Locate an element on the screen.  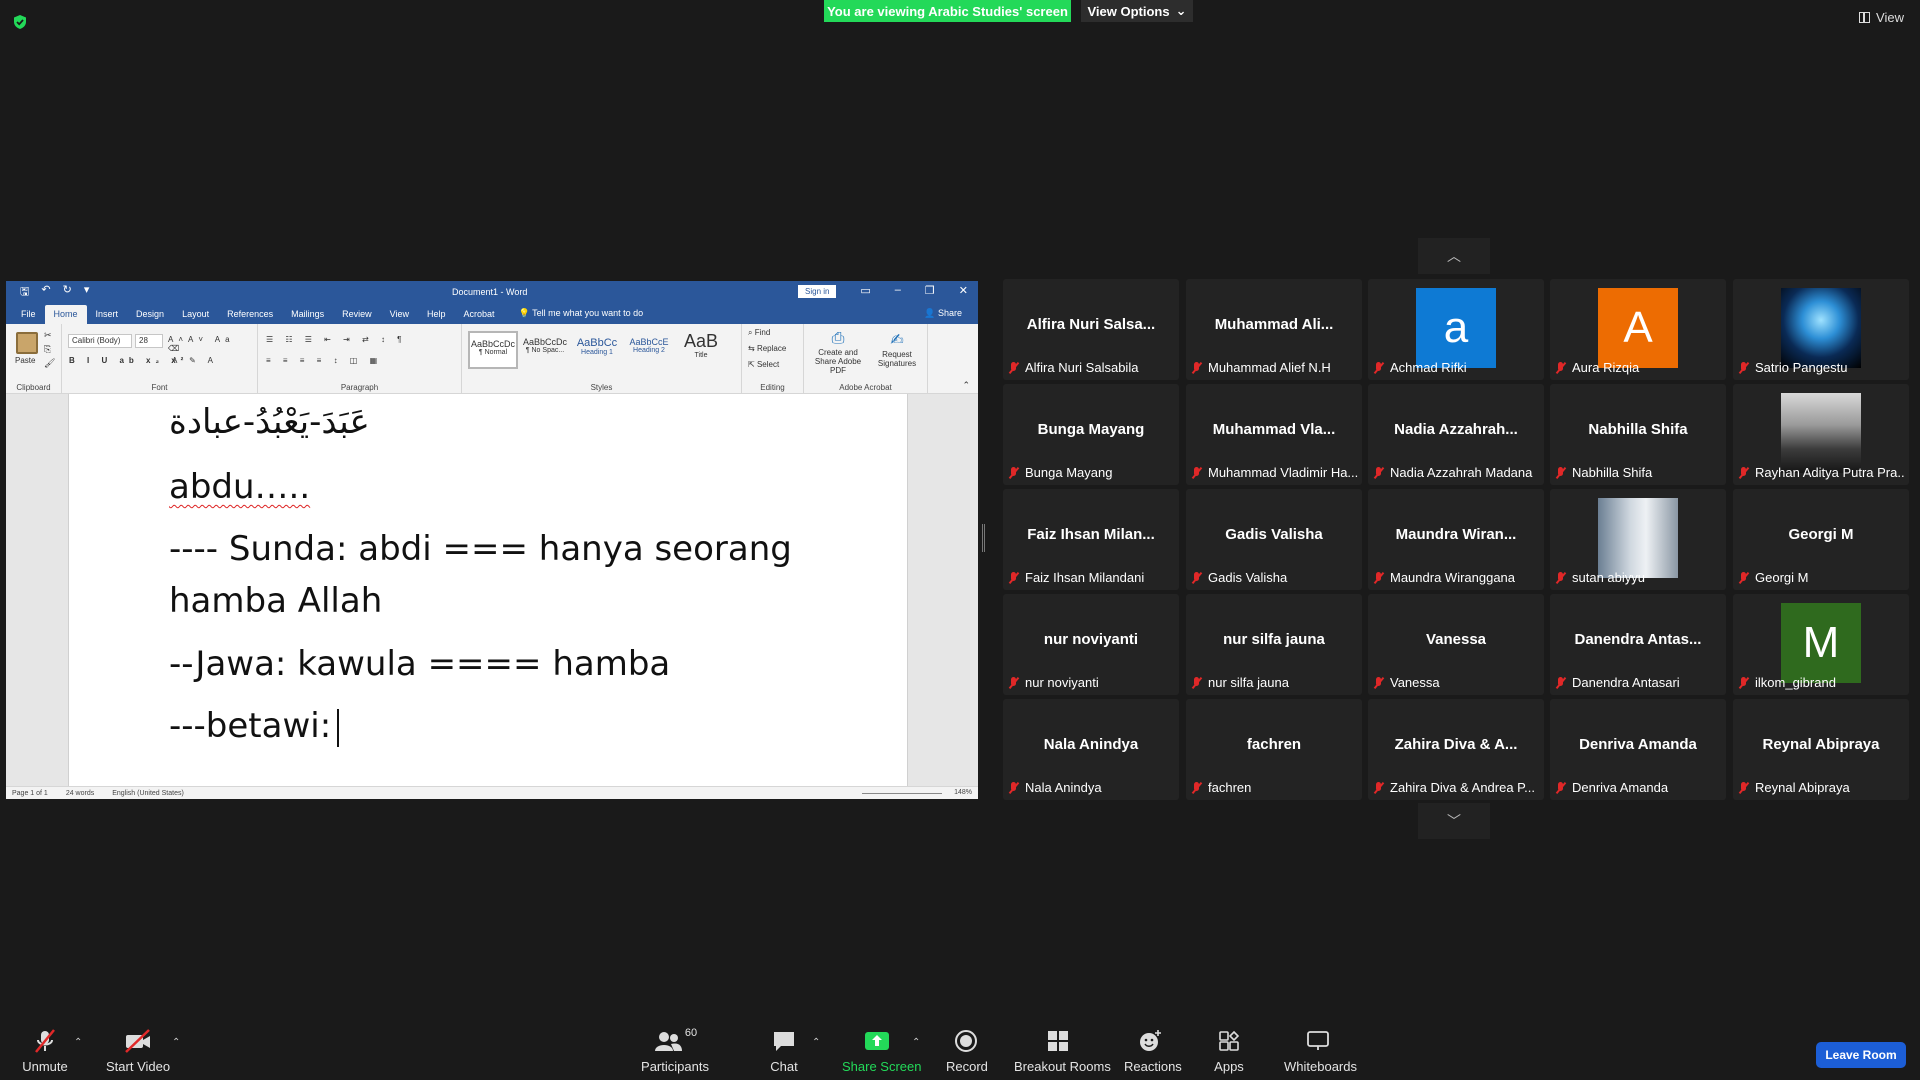
view-button: View is located at coordinates (1881, 17).